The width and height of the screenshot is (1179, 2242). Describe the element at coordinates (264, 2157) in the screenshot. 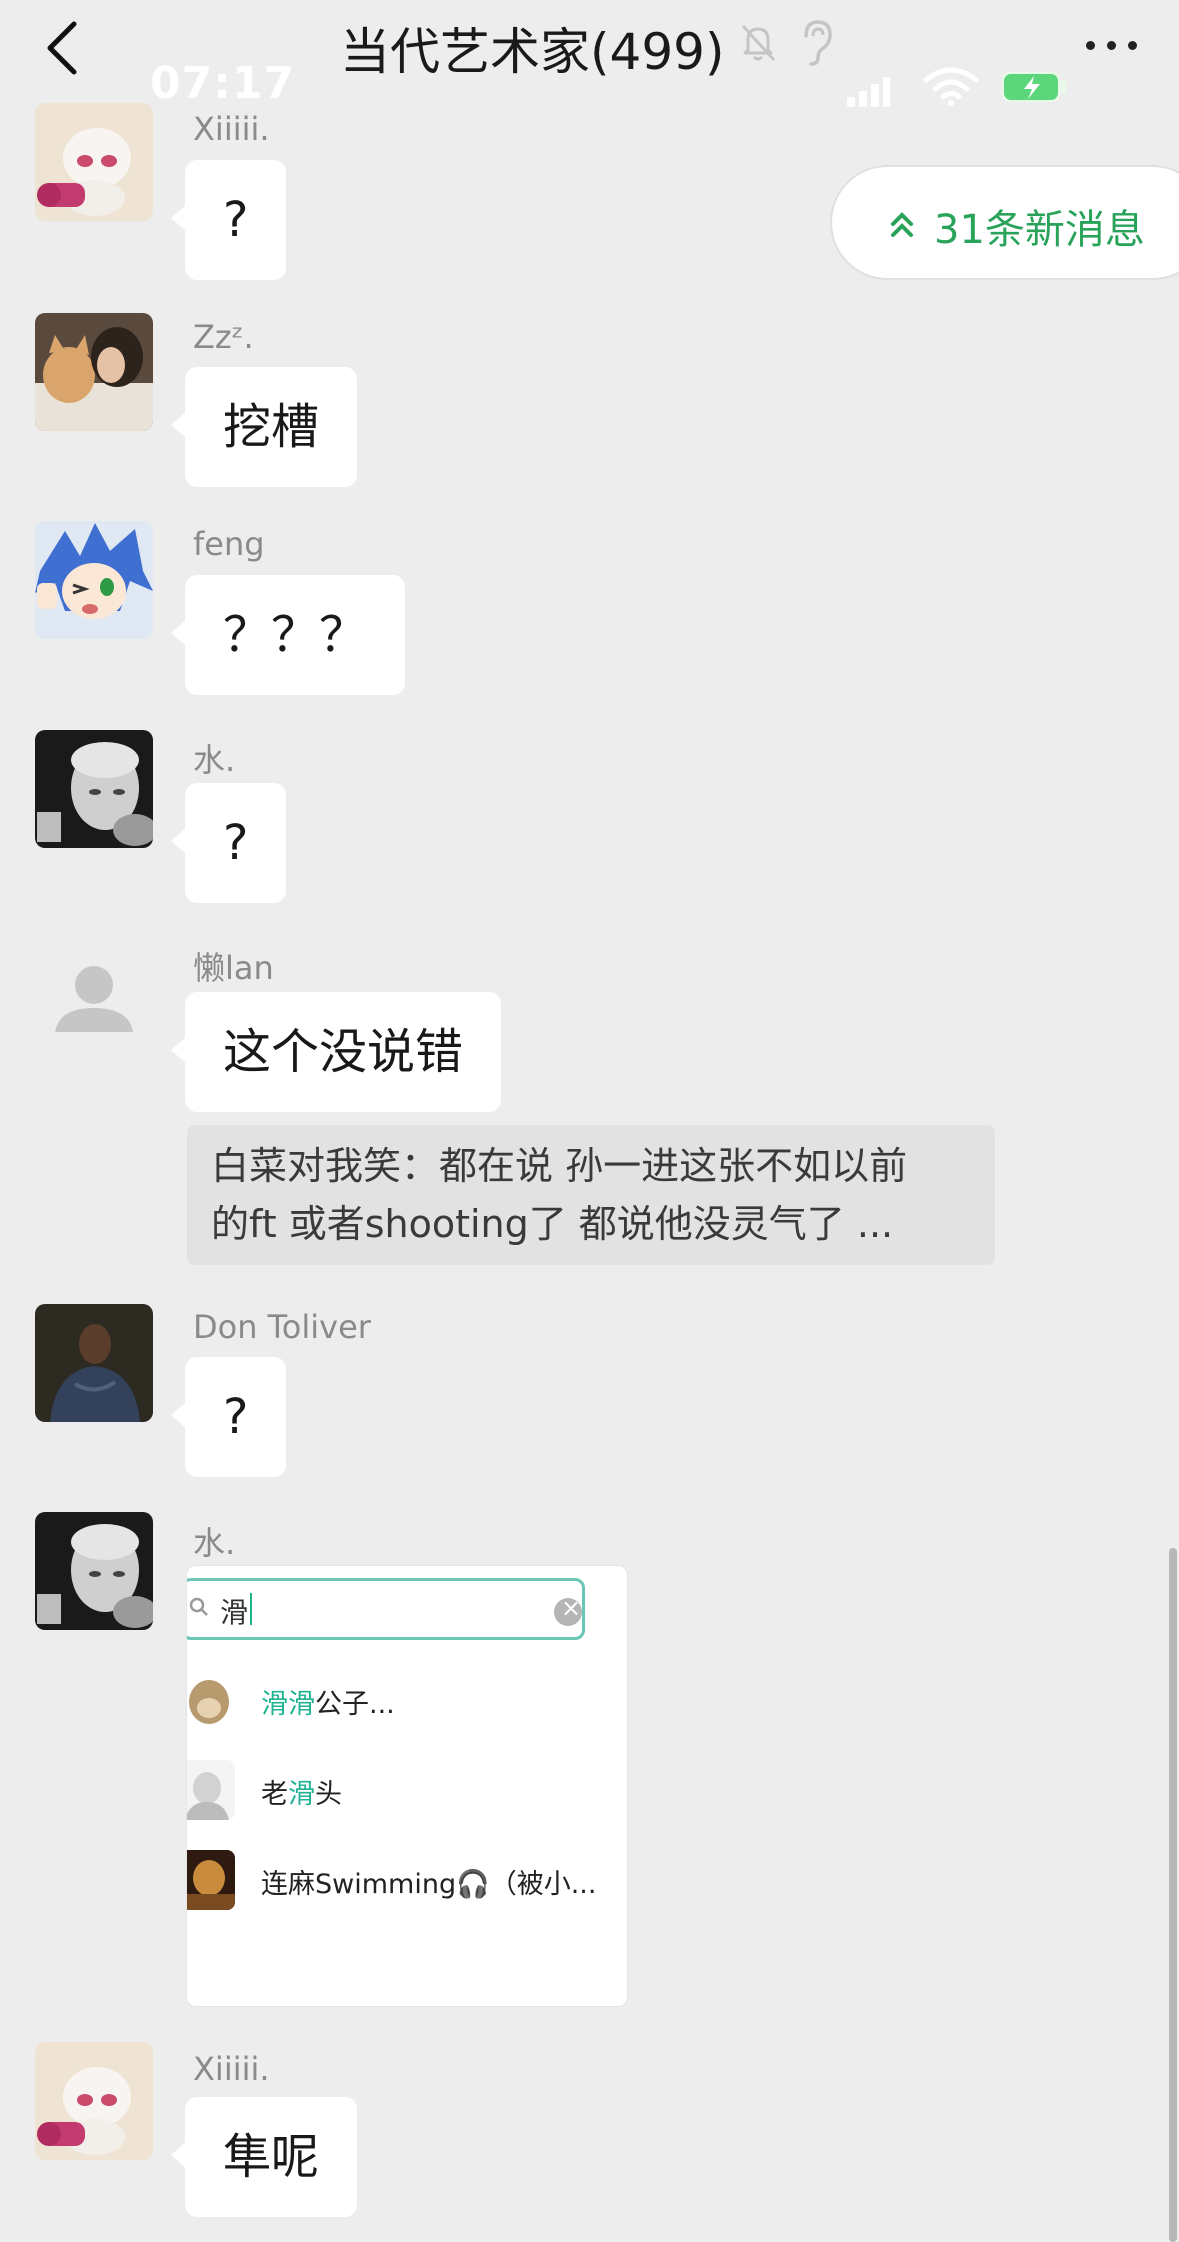

I see `message-bubble: 隼呢` at that location.